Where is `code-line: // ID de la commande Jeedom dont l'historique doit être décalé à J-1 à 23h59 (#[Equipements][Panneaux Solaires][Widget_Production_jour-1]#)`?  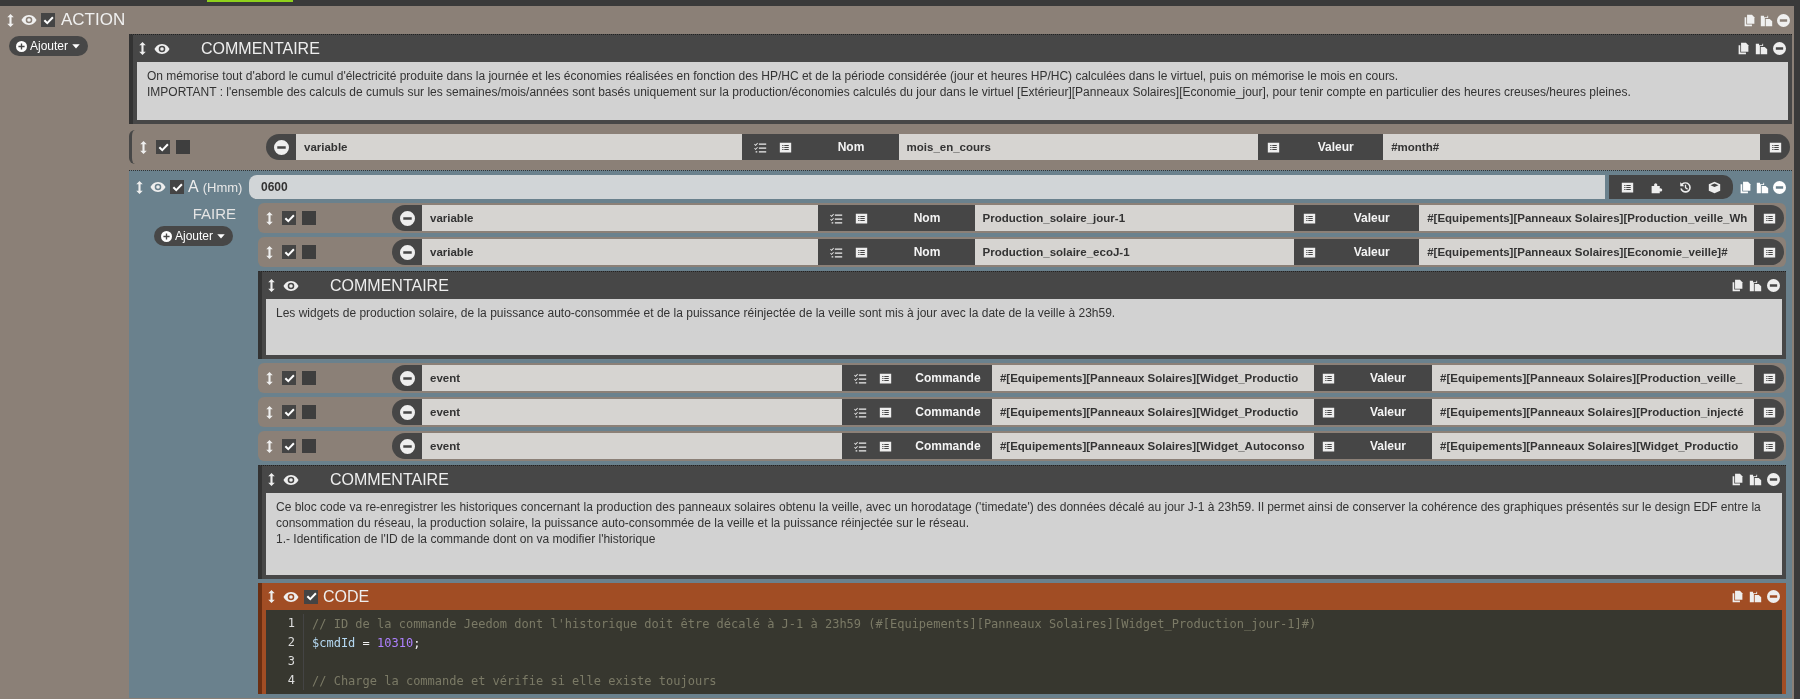 code-line: // ID de la commande Jeedom dont l'historique doit être décalé à J-1 à 23h59 (#[Equipements][Panneaux Solaires][Widget_Production_jour-1]#) is located at coordinates (814, 623).